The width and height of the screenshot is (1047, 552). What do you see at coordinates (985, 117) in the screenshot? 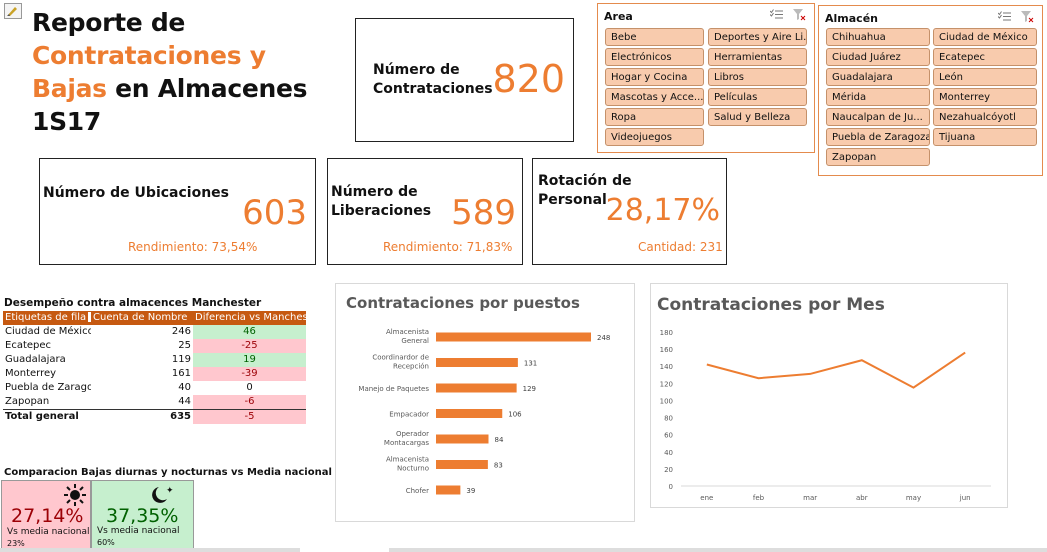
I see `slicer-item-nezahualcoyotl: Nezahualcóyotl` at bounding box center [985, 117].